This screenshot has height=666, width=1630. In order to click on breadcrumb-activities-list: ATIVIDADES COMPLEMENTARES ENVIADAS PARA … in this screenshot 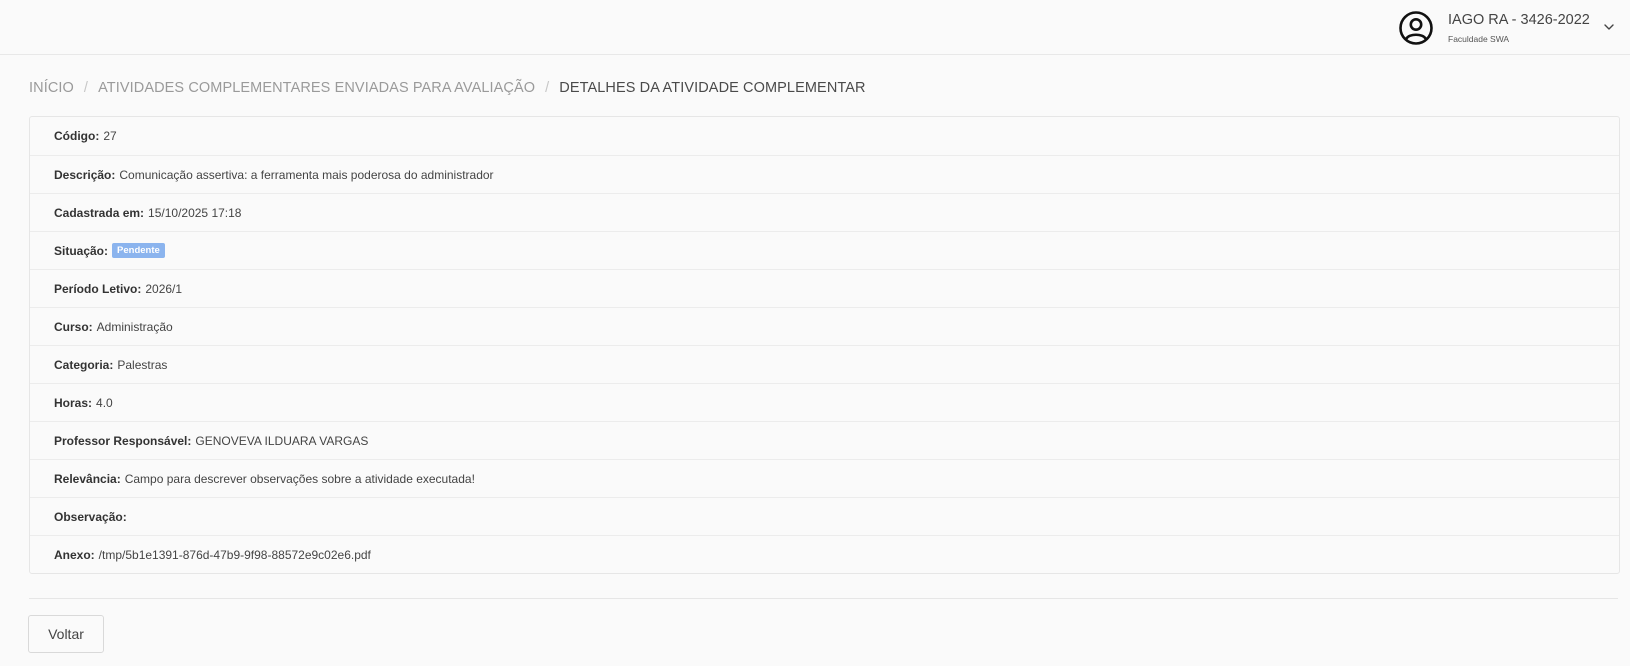, I will do `click(316, 88)`.